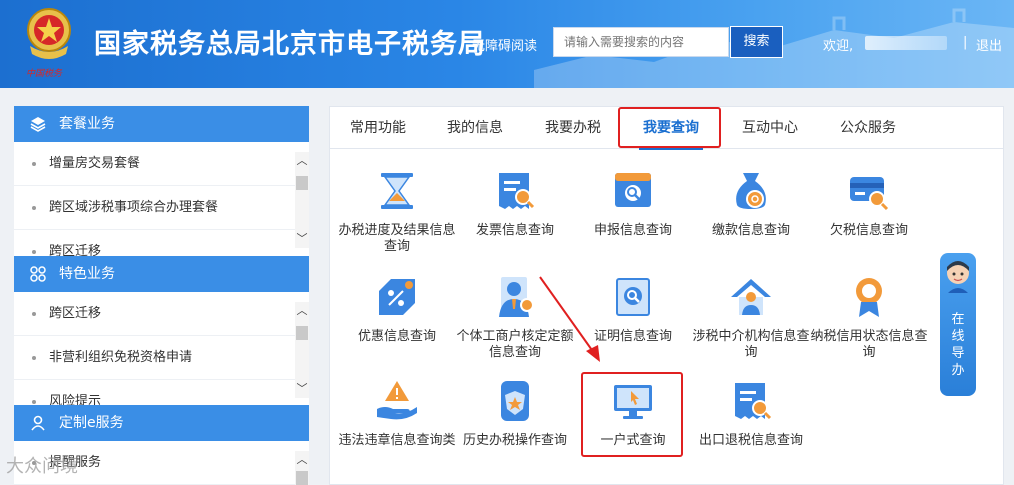  What do you see at coordinates (641, 42) in the screenshot?
I see `search-input` at bounding box center [641, 42].